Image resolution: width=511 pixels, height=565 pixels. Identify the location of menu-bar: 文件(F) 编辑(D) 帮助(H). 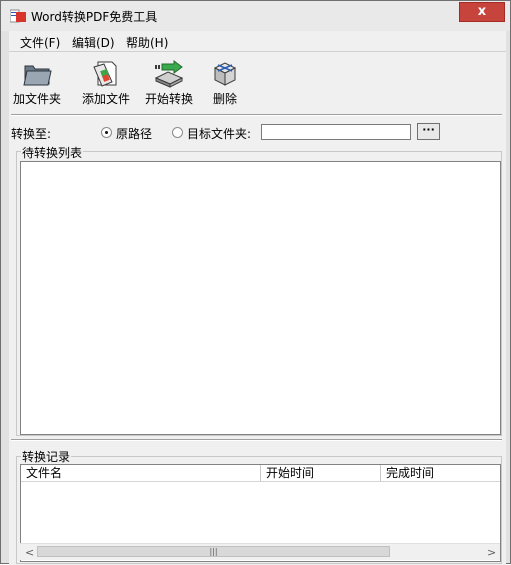
(257, 41).